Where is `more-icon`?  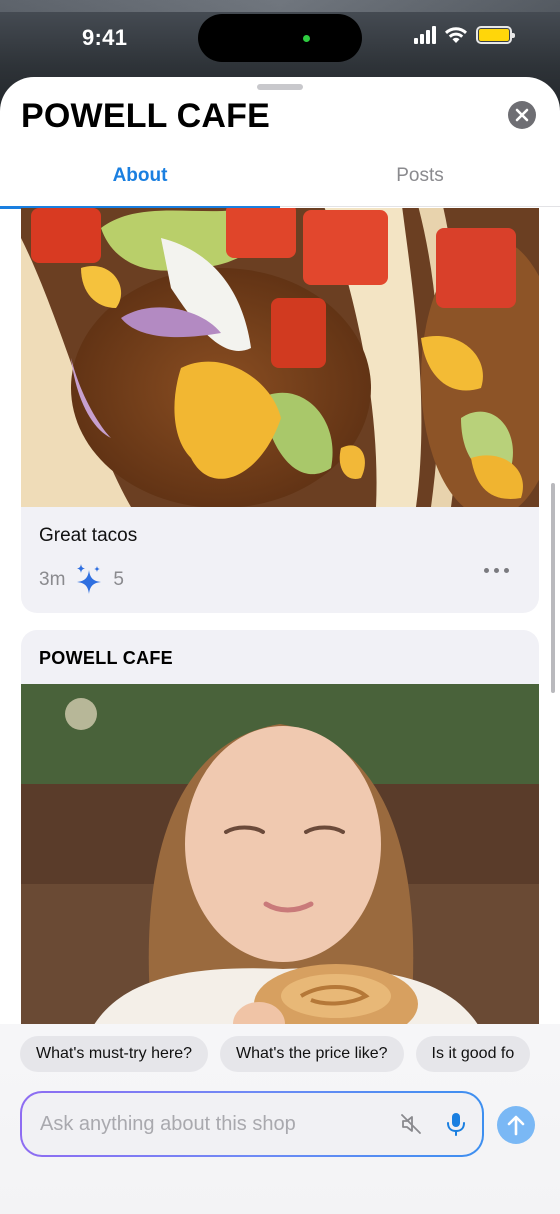 more-icon is located at coordinates (486, 570).